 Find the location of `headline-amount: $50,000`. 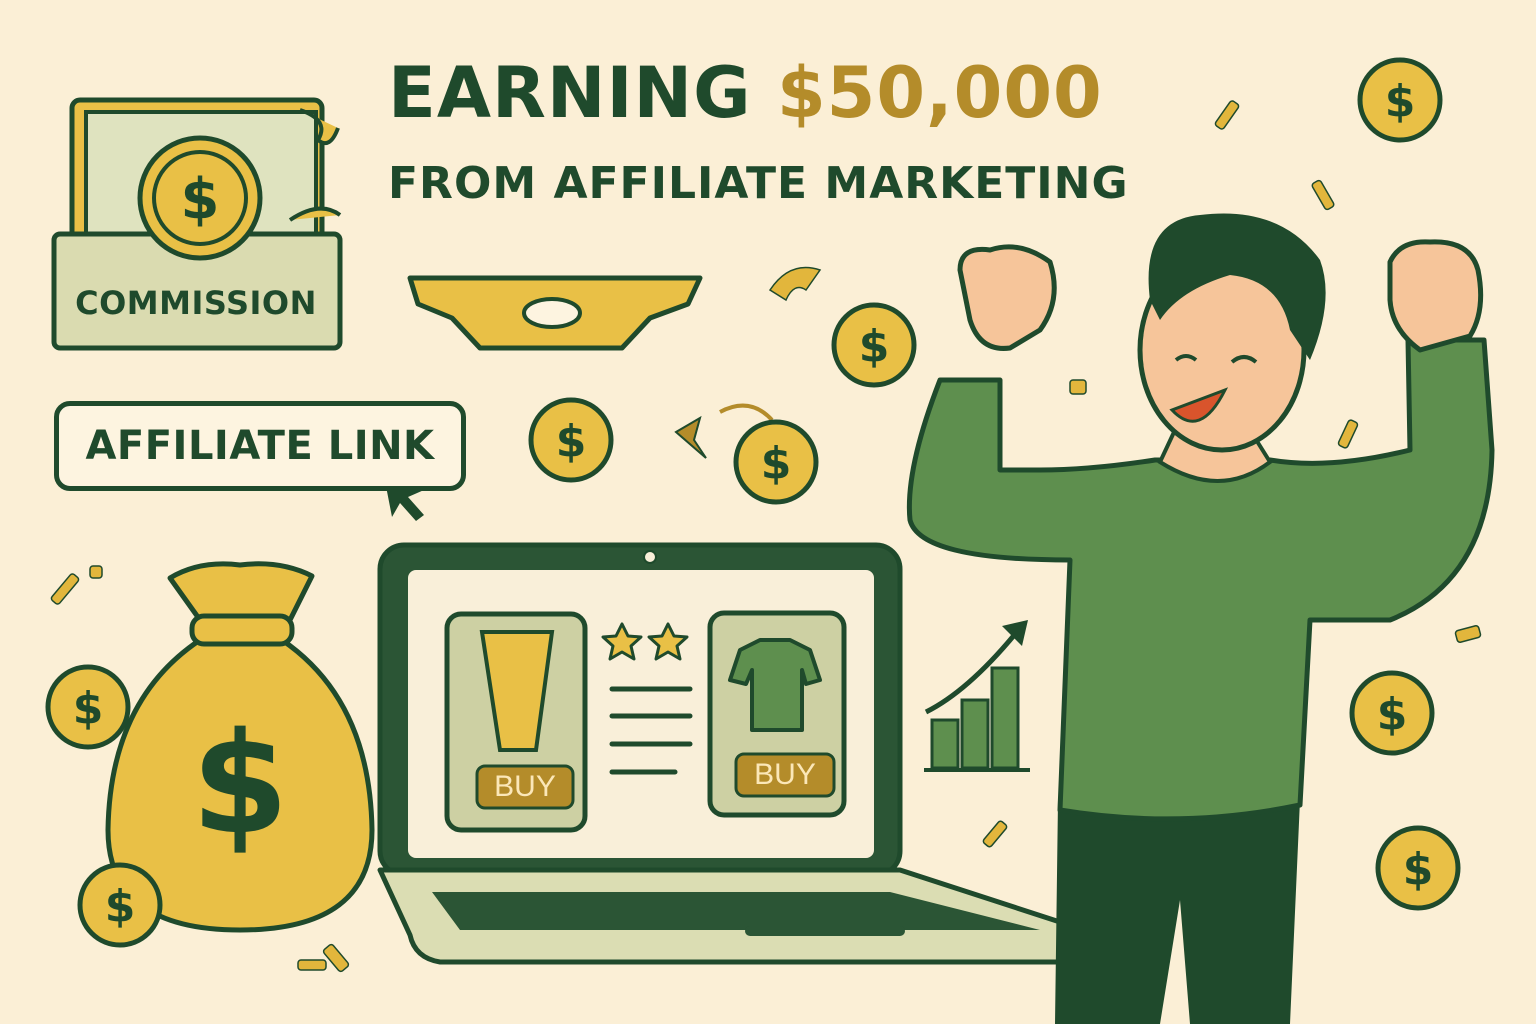

headline-amount: $50,000 is located at coordinates (939, 93).